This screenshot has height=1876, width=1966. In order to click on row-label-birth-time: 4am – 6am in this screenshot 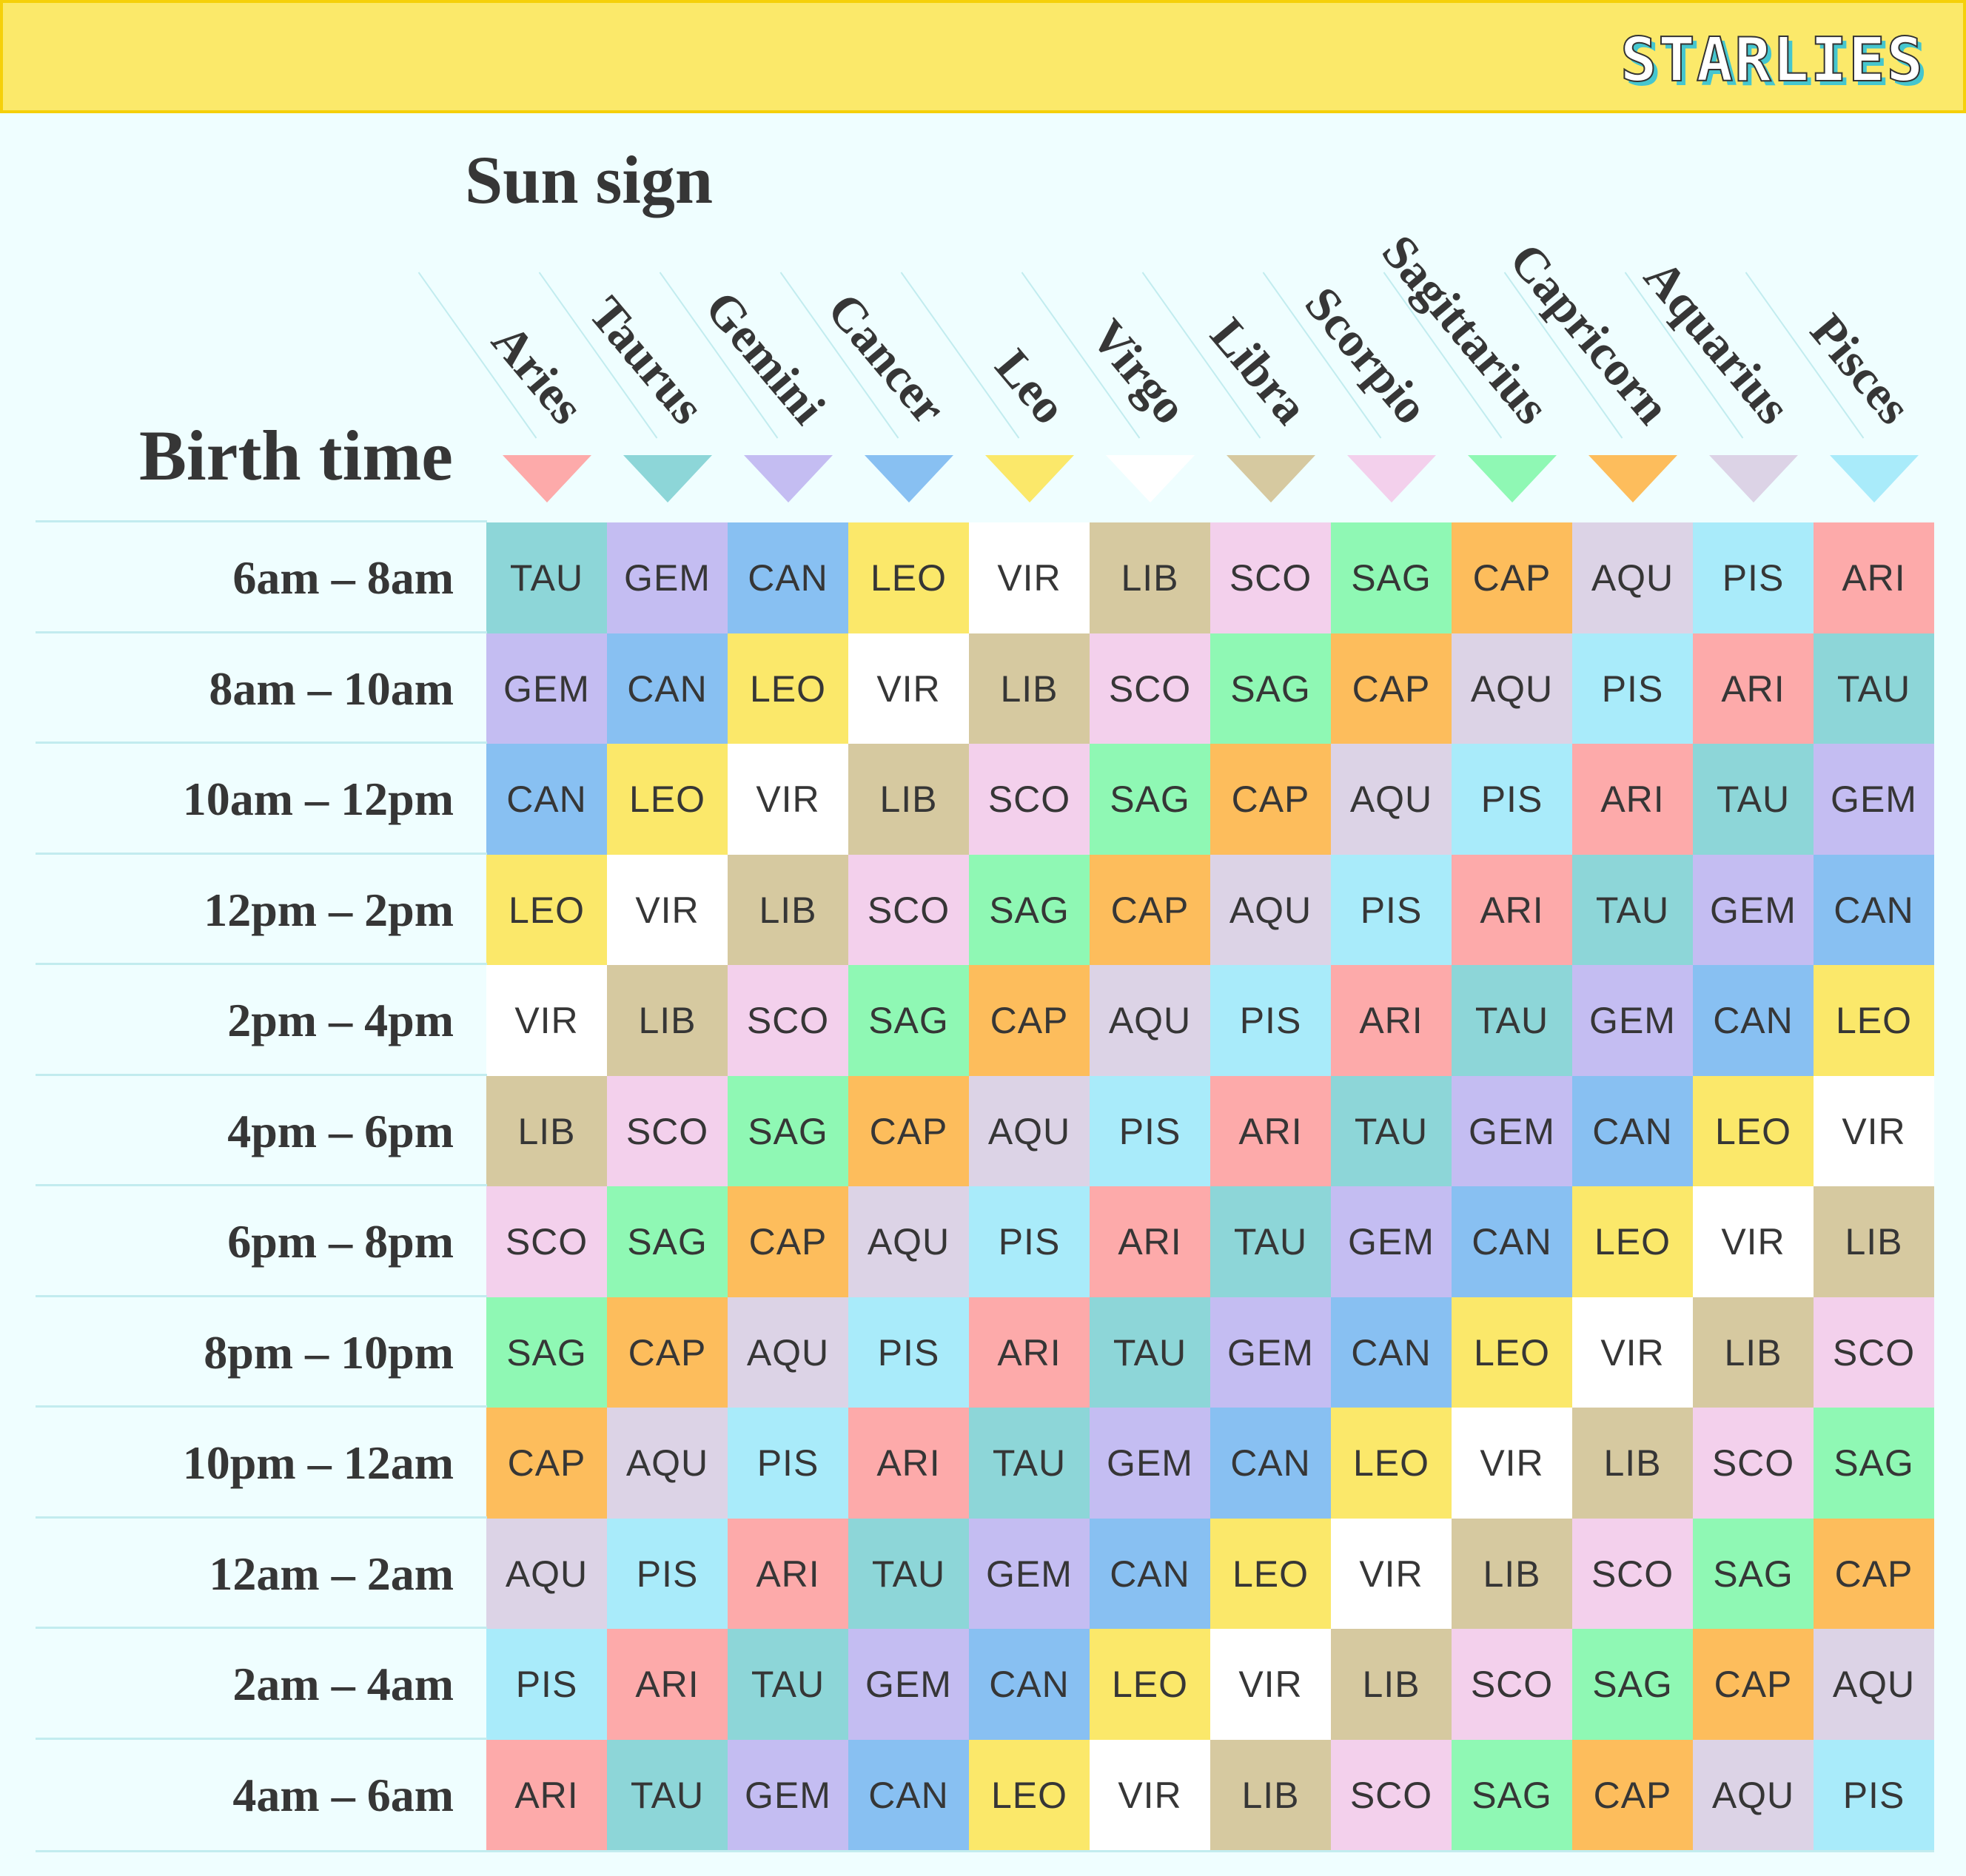, I will do `click(343, 1795)`.